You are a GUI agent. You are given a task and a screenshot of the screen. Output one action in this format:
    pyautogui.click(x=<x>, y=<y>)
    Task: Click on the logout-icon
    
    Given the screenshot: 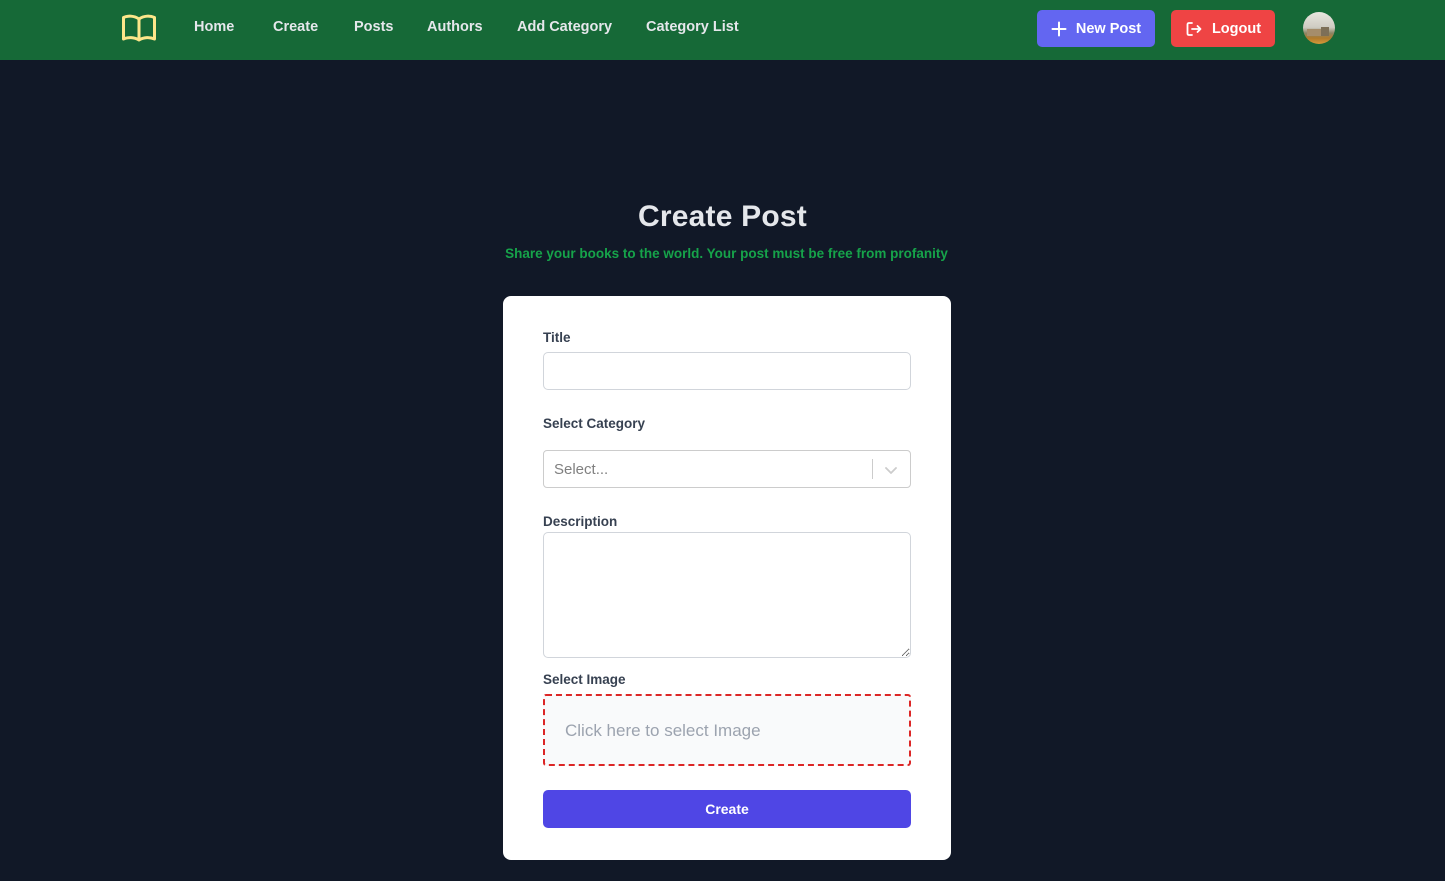 What is the action you would take?
    pyautogui.click(x=1194, y=28)
    